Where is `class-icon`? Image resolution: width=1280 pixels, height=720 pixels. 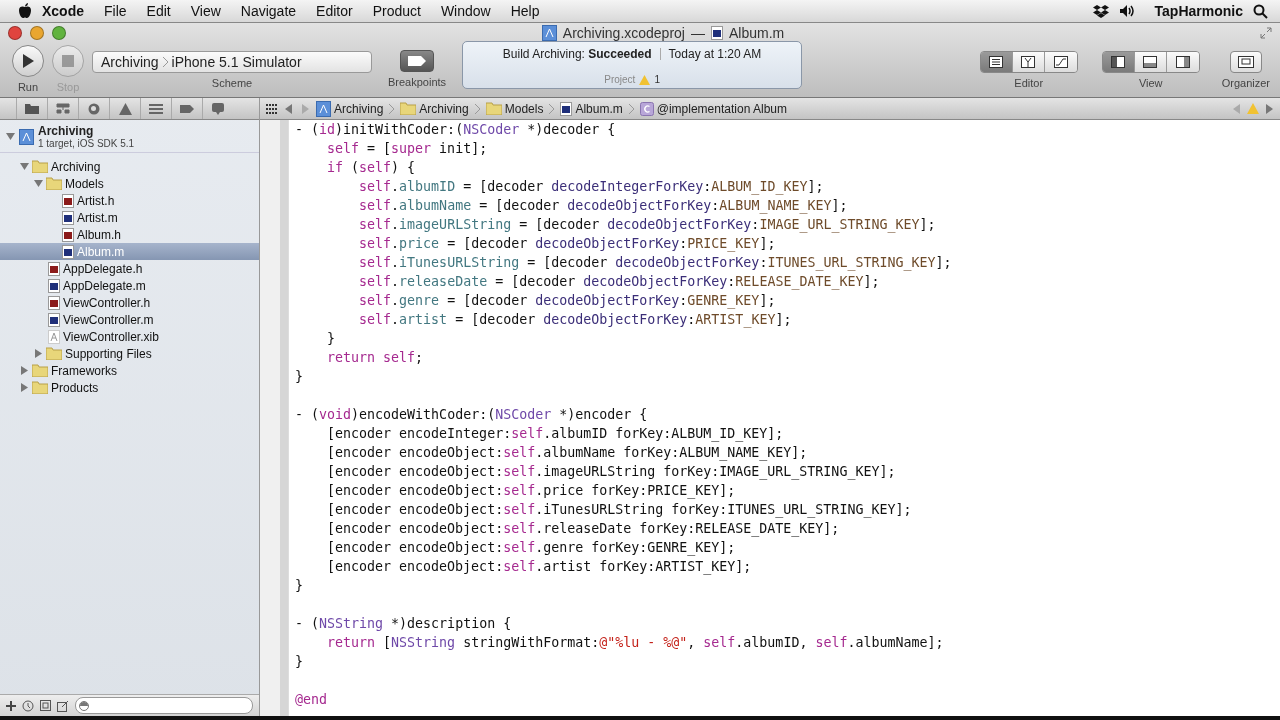 class-icon is located at coordinates (646, 108).